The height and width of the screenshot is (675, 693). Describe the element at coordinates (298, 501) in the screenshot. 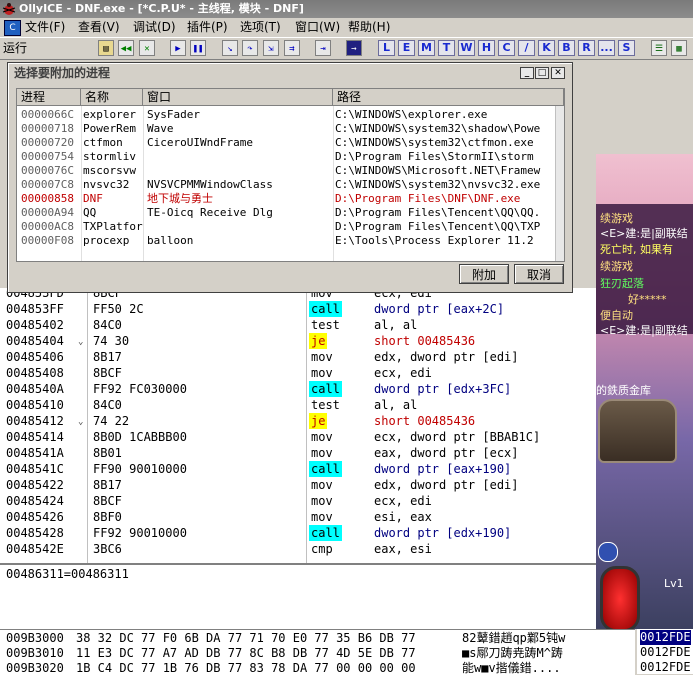

I see `disasm-row: 00485424 8BCF mov ecx, edi` at that location.